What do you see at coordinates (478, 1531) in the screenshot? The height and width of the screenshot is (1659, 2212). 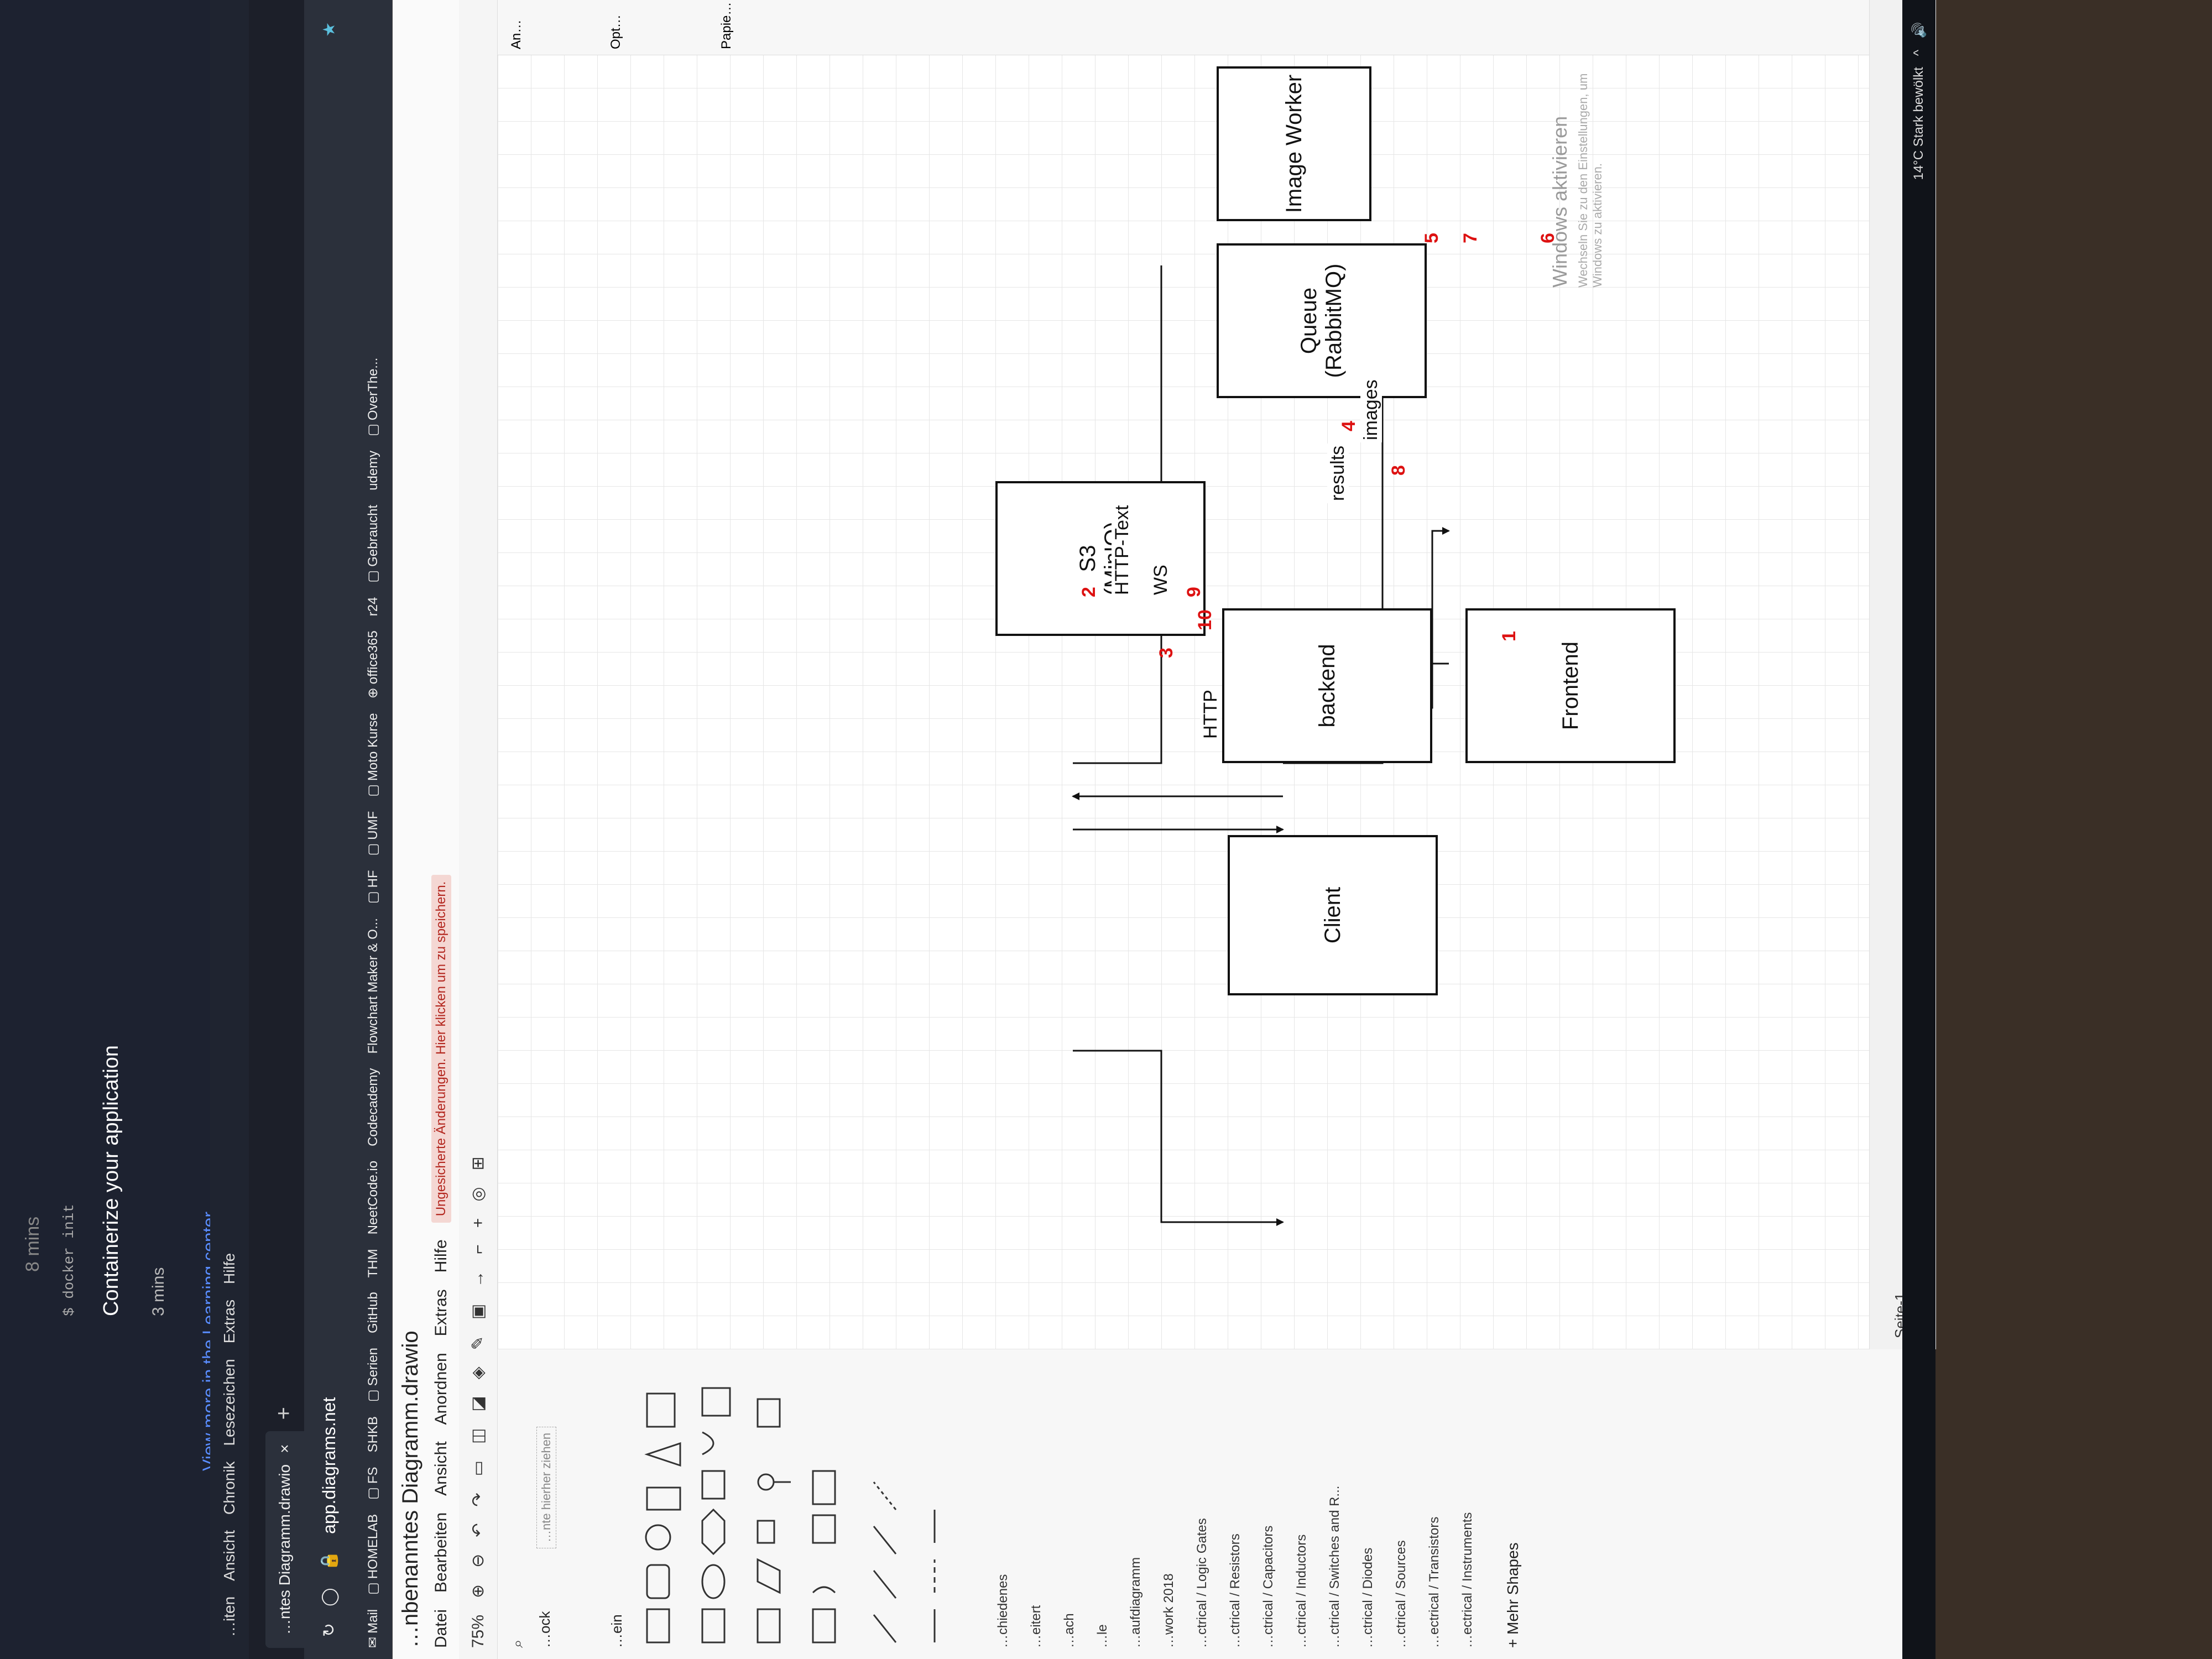 I see `undo-icon: ↶` at bounding box center [478, 1531].